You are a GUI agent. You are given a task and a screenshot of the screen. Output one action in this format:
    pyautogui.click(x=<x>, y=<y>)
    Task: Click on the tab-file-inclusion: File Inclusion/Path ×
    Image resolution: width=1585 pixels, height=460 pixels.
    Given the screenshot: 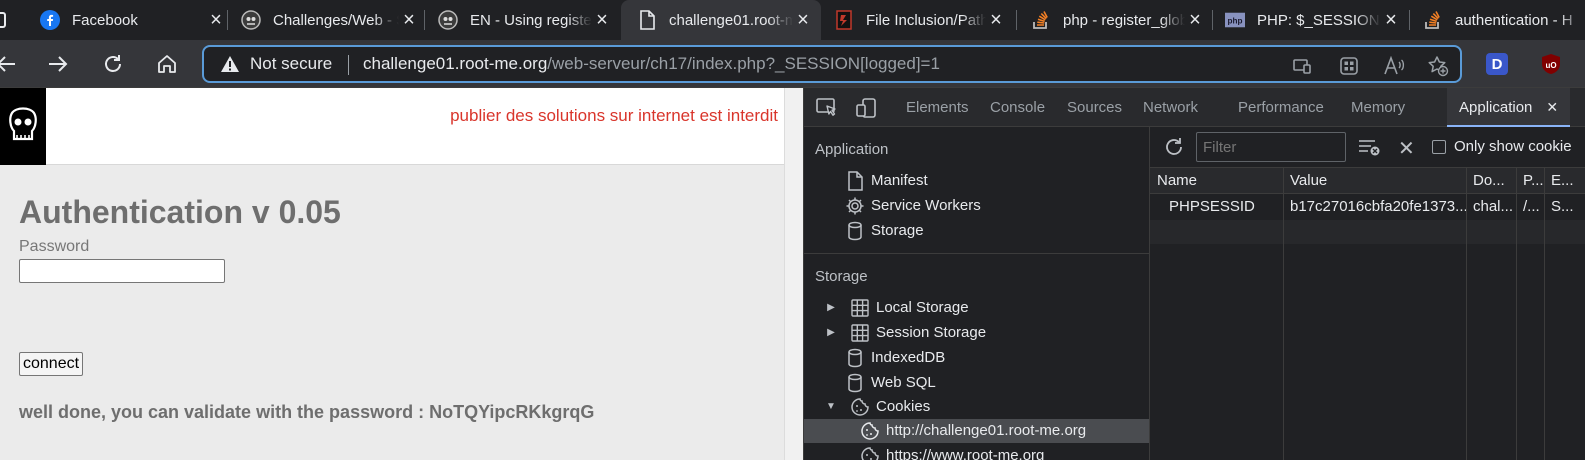 What is the action you would take?
    pyautogui.click(x=920, y=20)
    